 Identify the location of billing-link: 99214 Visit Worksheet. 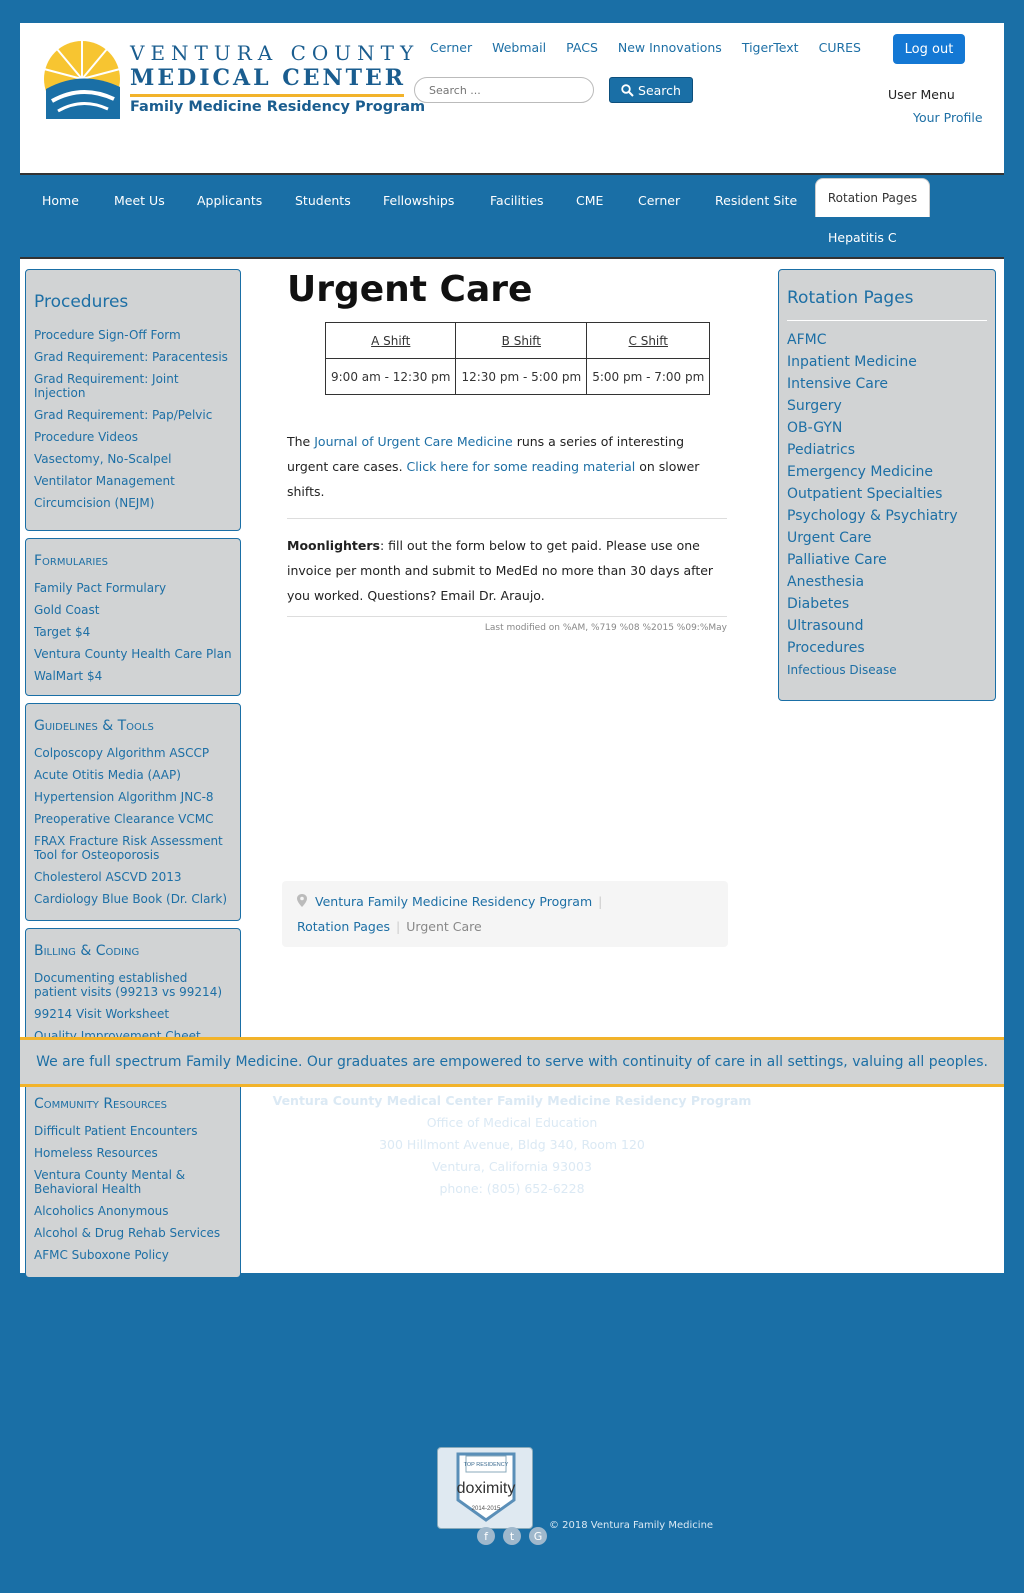
(133, 1014).